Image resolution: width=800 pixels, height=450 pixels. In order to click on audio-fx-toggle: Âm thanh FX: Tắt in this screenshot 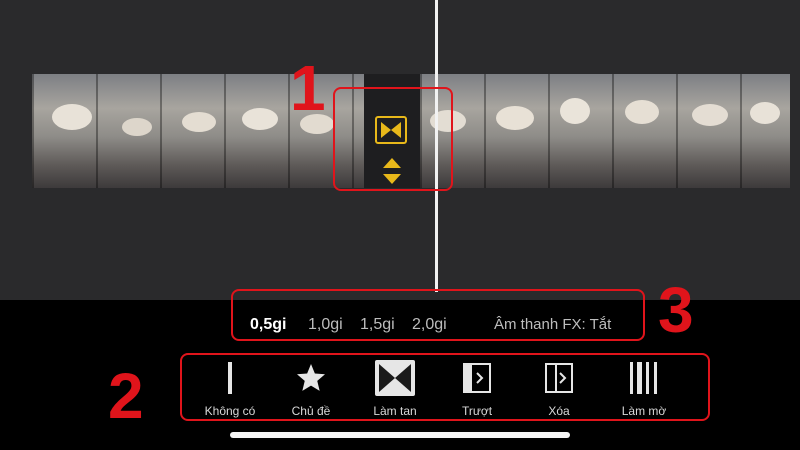, I will do `click(552, 324)`.